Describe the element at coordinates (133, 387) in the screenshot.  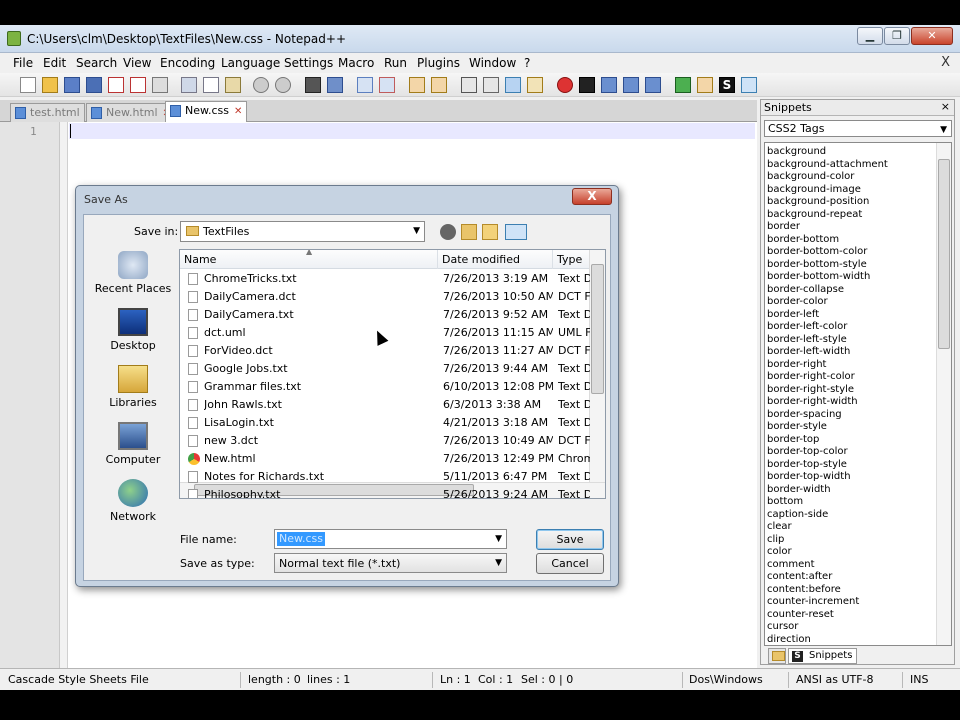
I see `place-libraries: Libraries` at that location.